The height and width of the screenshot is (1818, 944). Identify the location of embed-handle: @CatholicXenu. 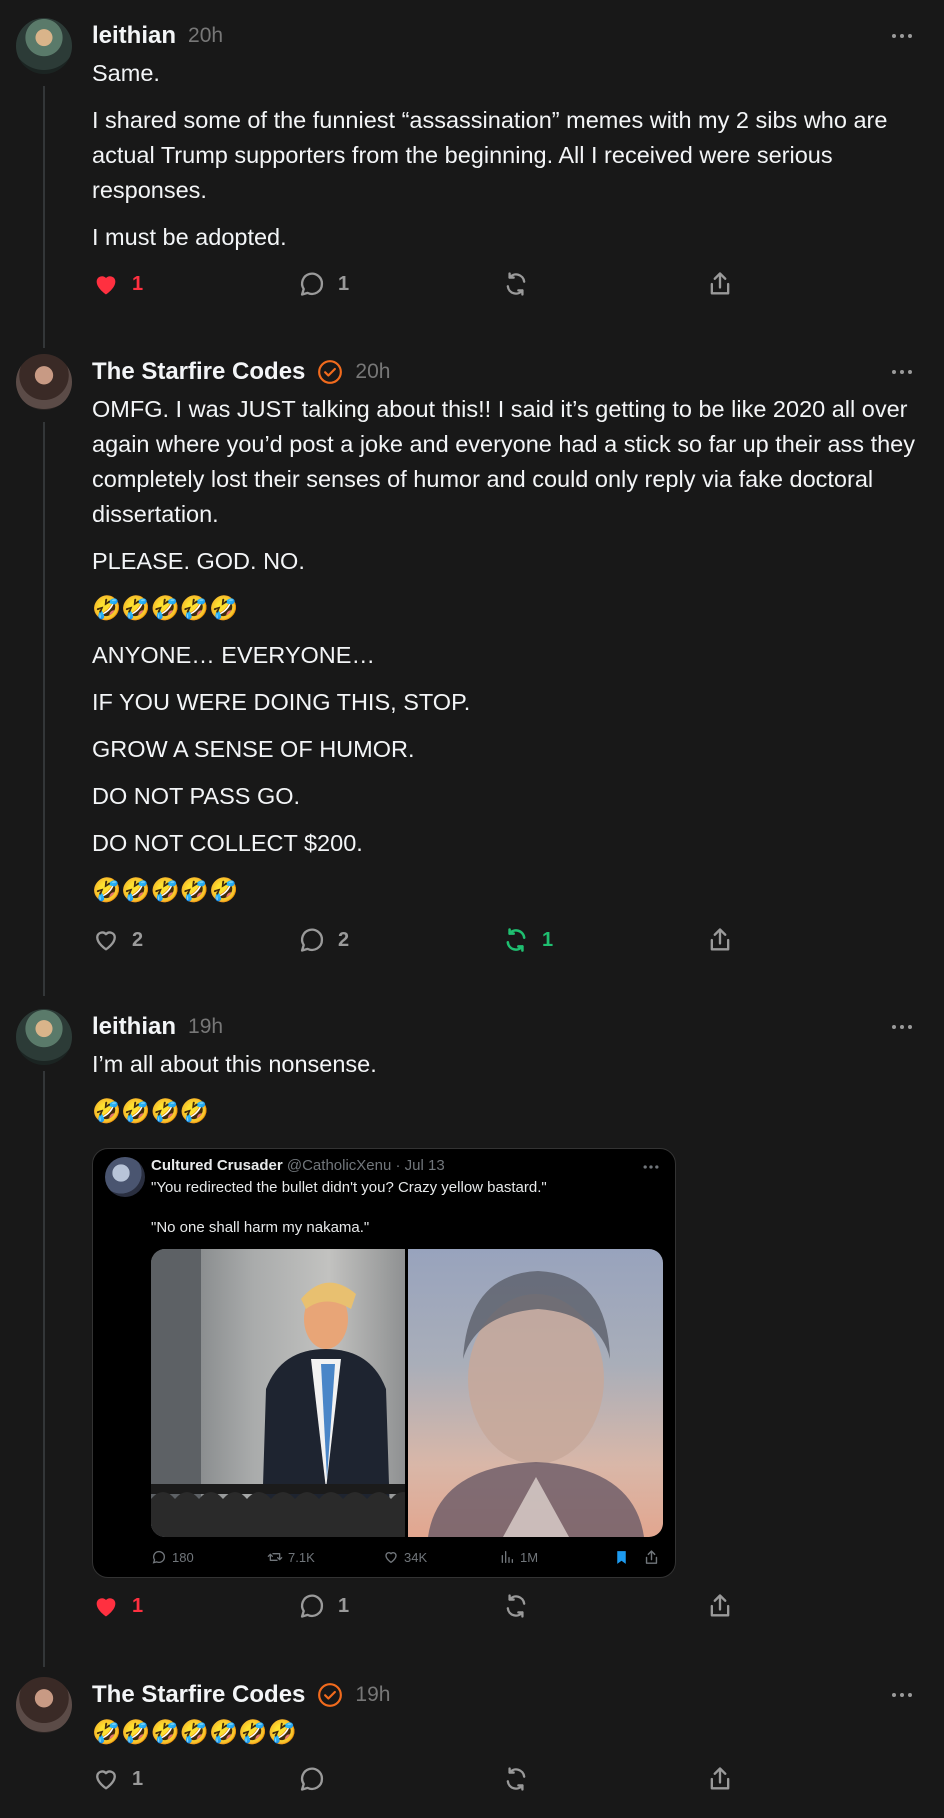
(339, 1165).